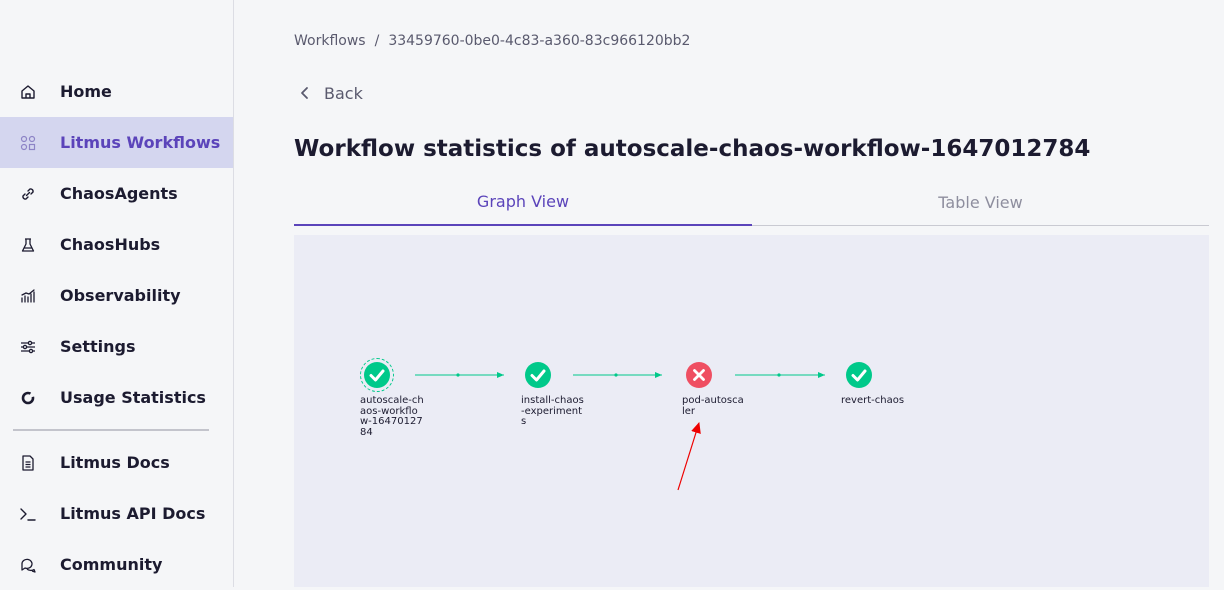 The width and height of the screenshot is (1224, 590). What do you see at coordinates (28, 92) in the screenshot?
I see `home-icon` at bounding box center [28, 92].